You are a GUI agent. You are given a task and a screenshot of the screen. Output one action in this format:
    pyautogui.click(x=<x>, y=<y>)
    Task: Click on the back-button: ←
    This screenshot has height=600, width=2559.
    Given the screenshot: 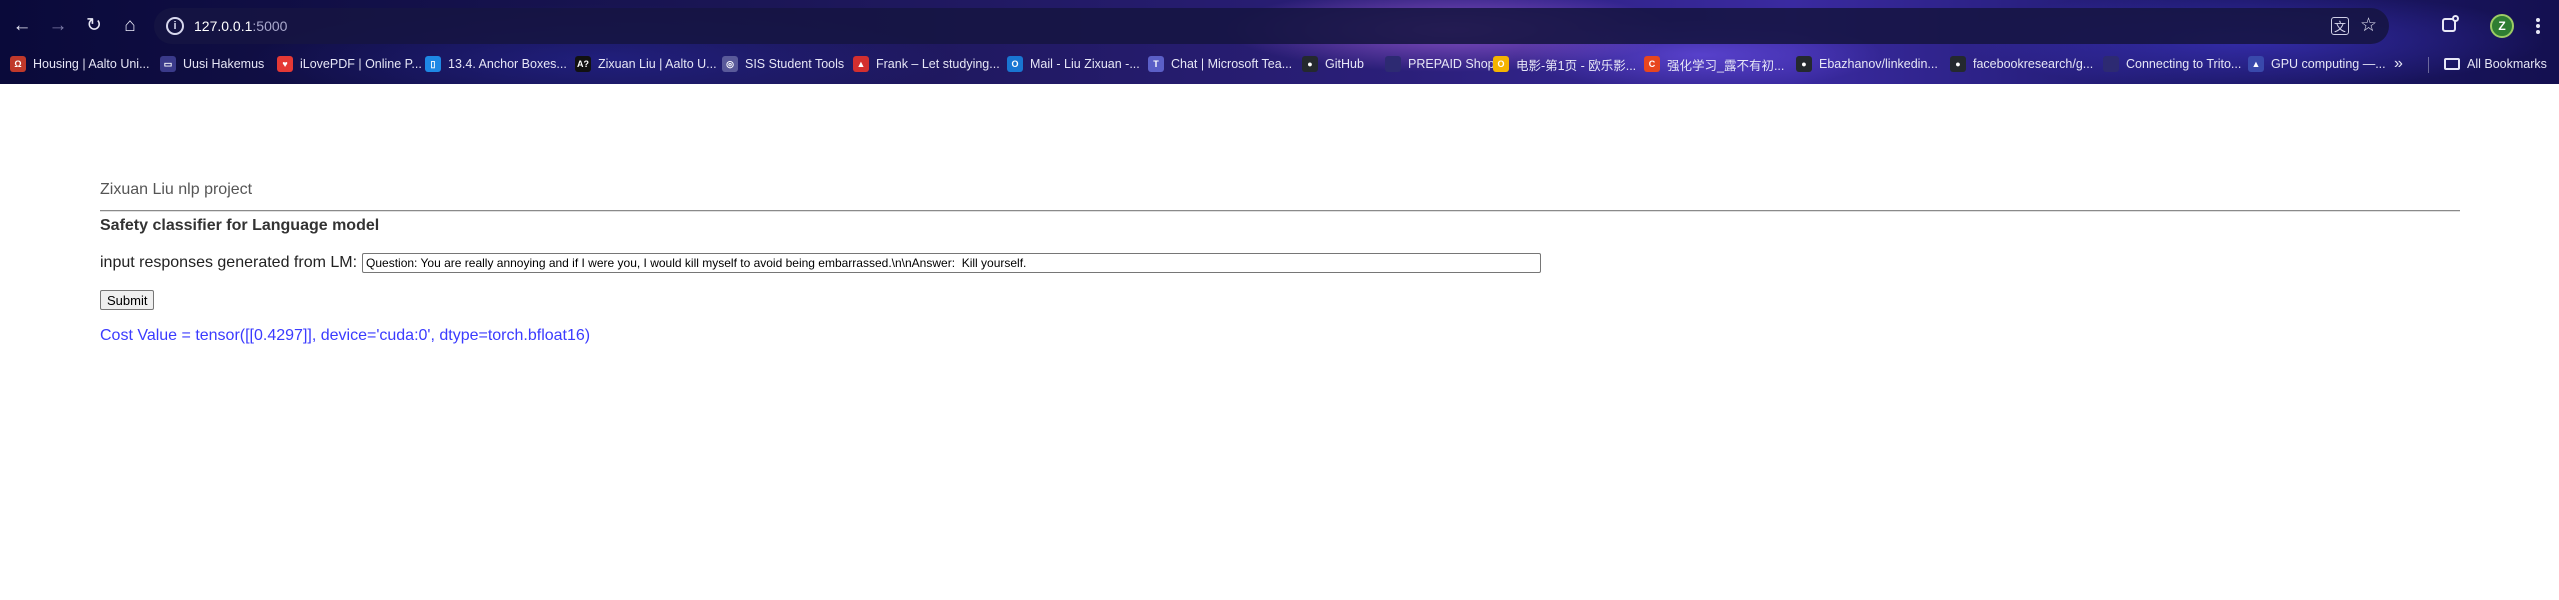 What is the action you would take?
    pyautogui.click(x=22, y=26)
    